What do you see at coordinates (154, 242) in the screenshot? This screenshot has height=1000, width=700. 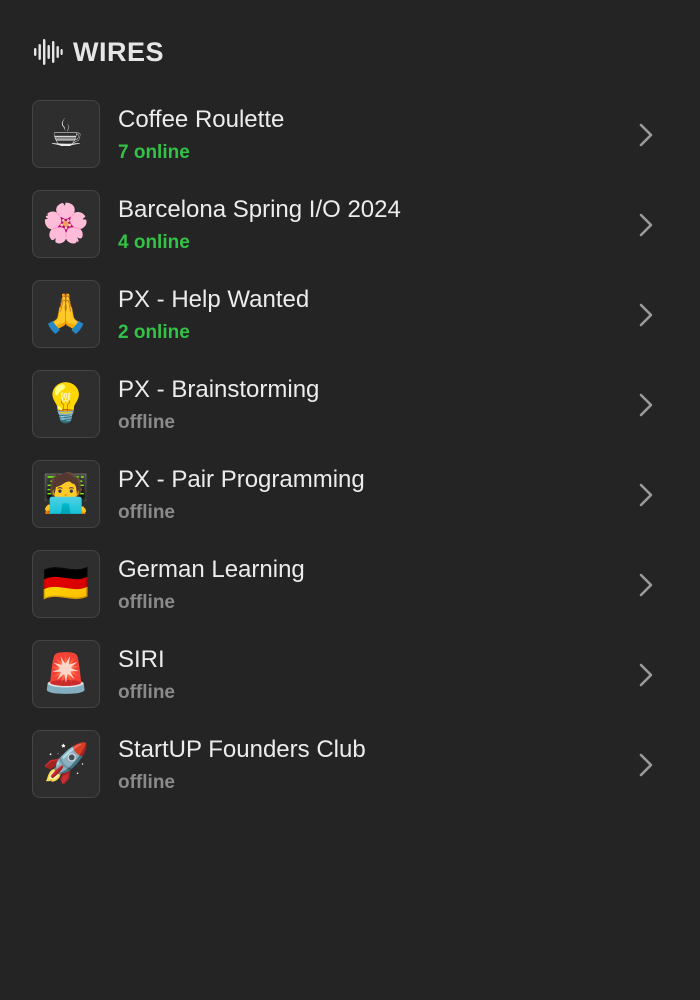 I see `wire-status: 4 online` at bounding box center [154, 242].